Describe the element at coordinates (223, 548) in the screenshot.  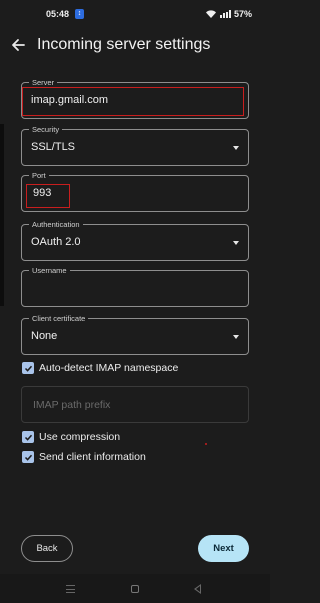
I see `next-button: Next` at that location.